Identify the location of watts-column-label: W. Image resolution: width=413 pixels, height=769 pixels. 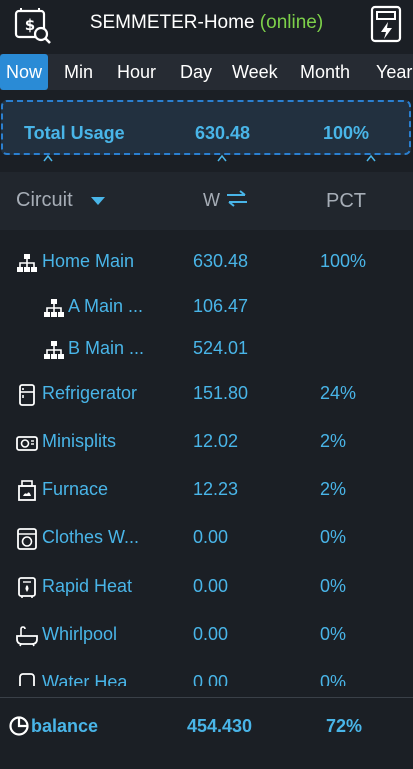
(211, 200).